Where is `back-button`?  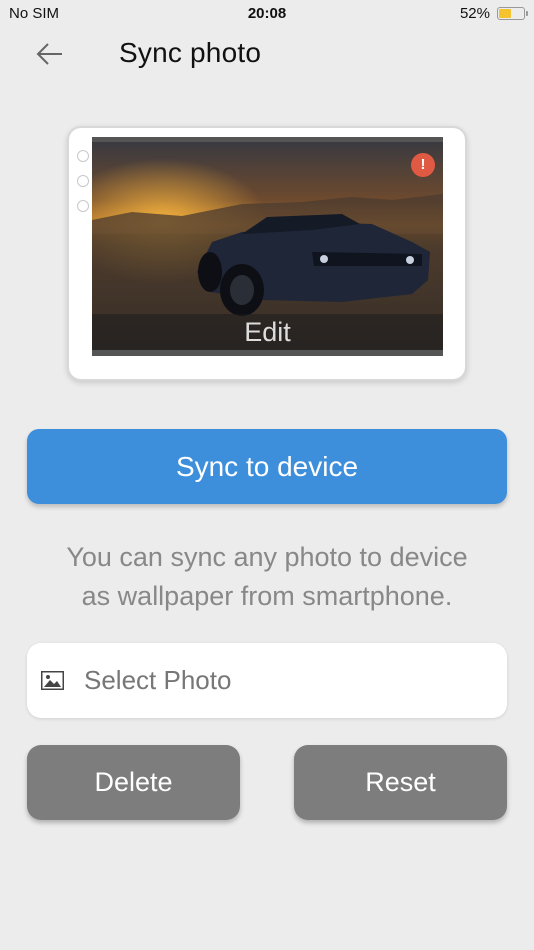 back-button is located at coordinates (50, 56).